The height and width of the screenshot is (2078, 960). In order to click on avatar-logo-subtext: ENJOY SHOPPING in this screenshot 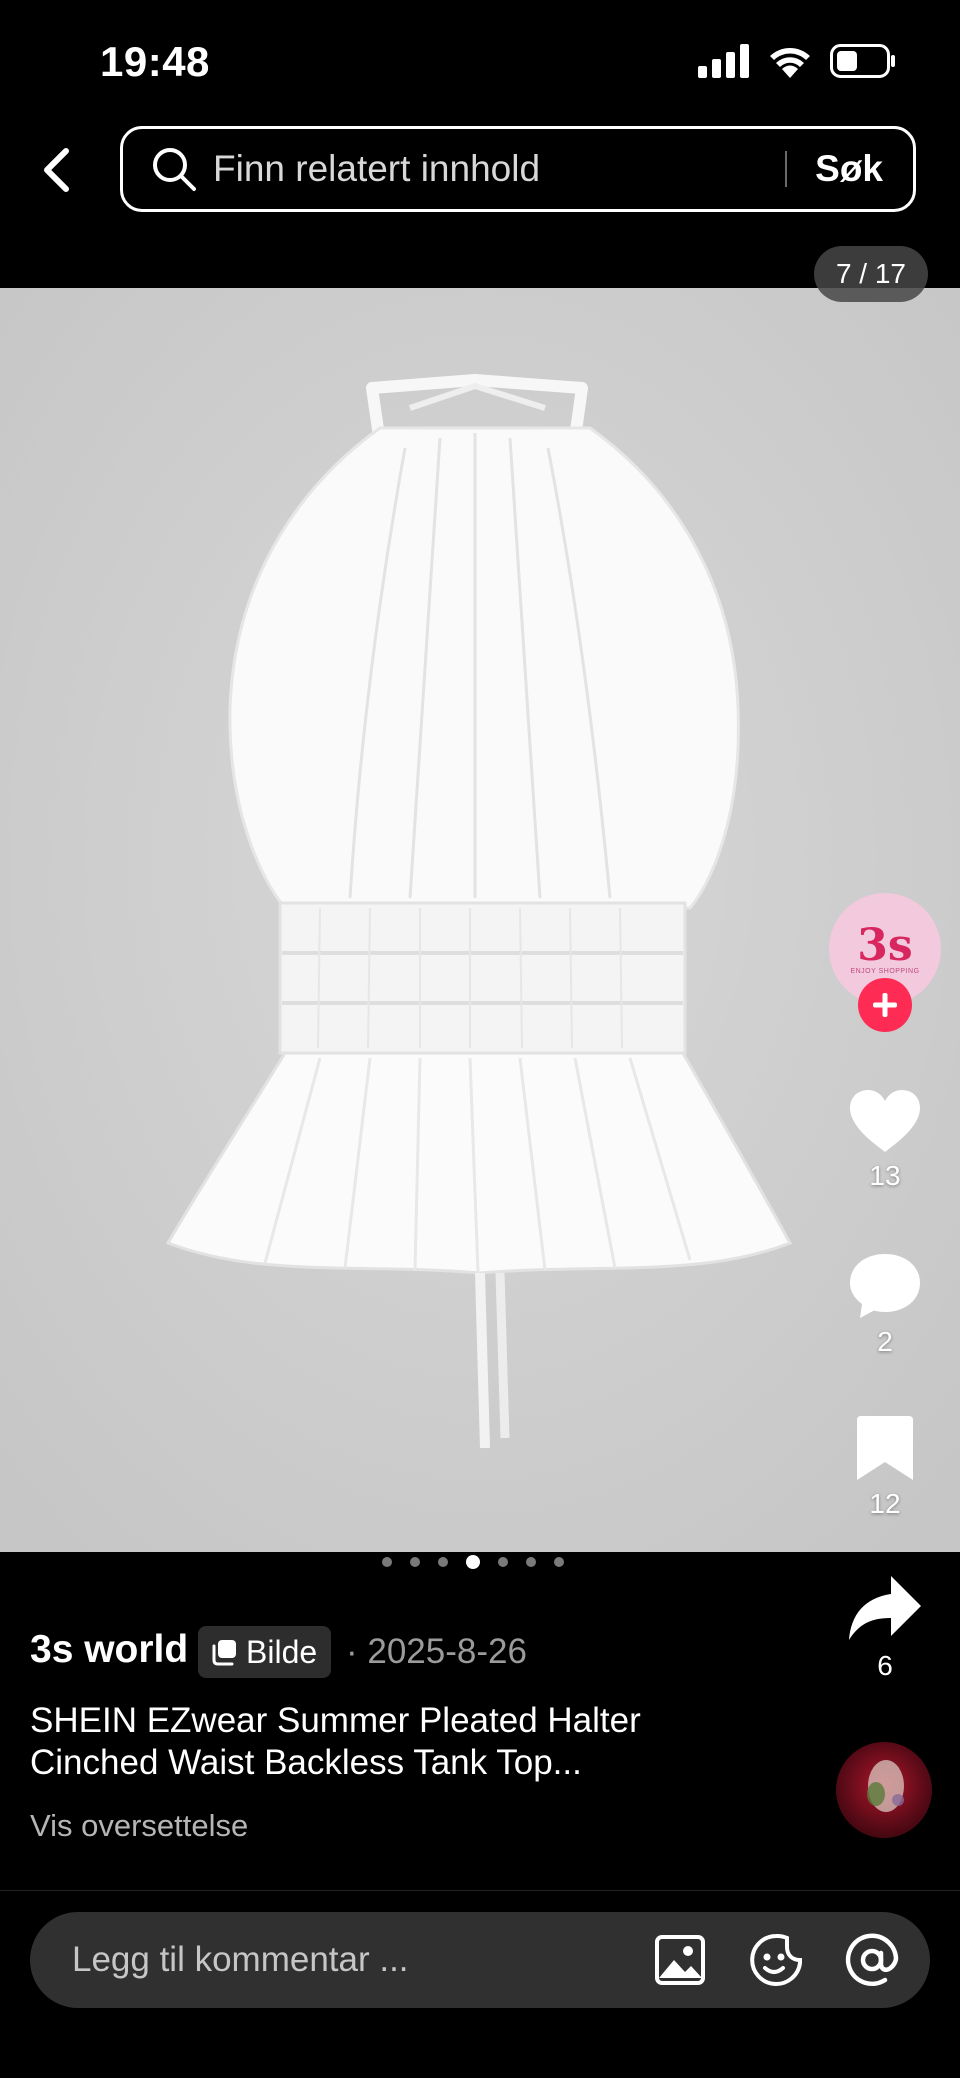, I will do `click(885, 971)`.